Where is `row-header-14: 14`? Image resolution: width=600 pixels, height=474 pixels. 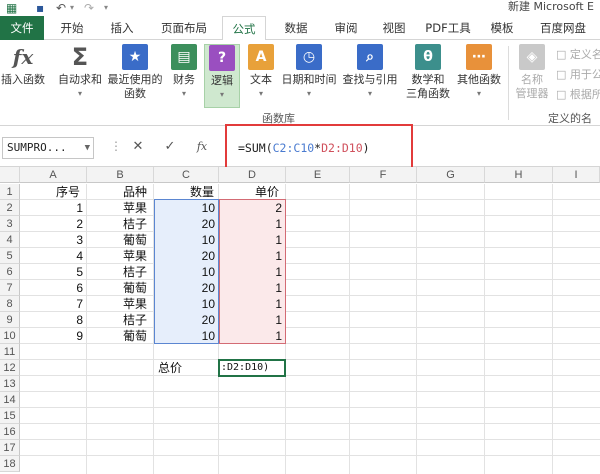
row-header-14: 14 is located at coordinates (10, 400).